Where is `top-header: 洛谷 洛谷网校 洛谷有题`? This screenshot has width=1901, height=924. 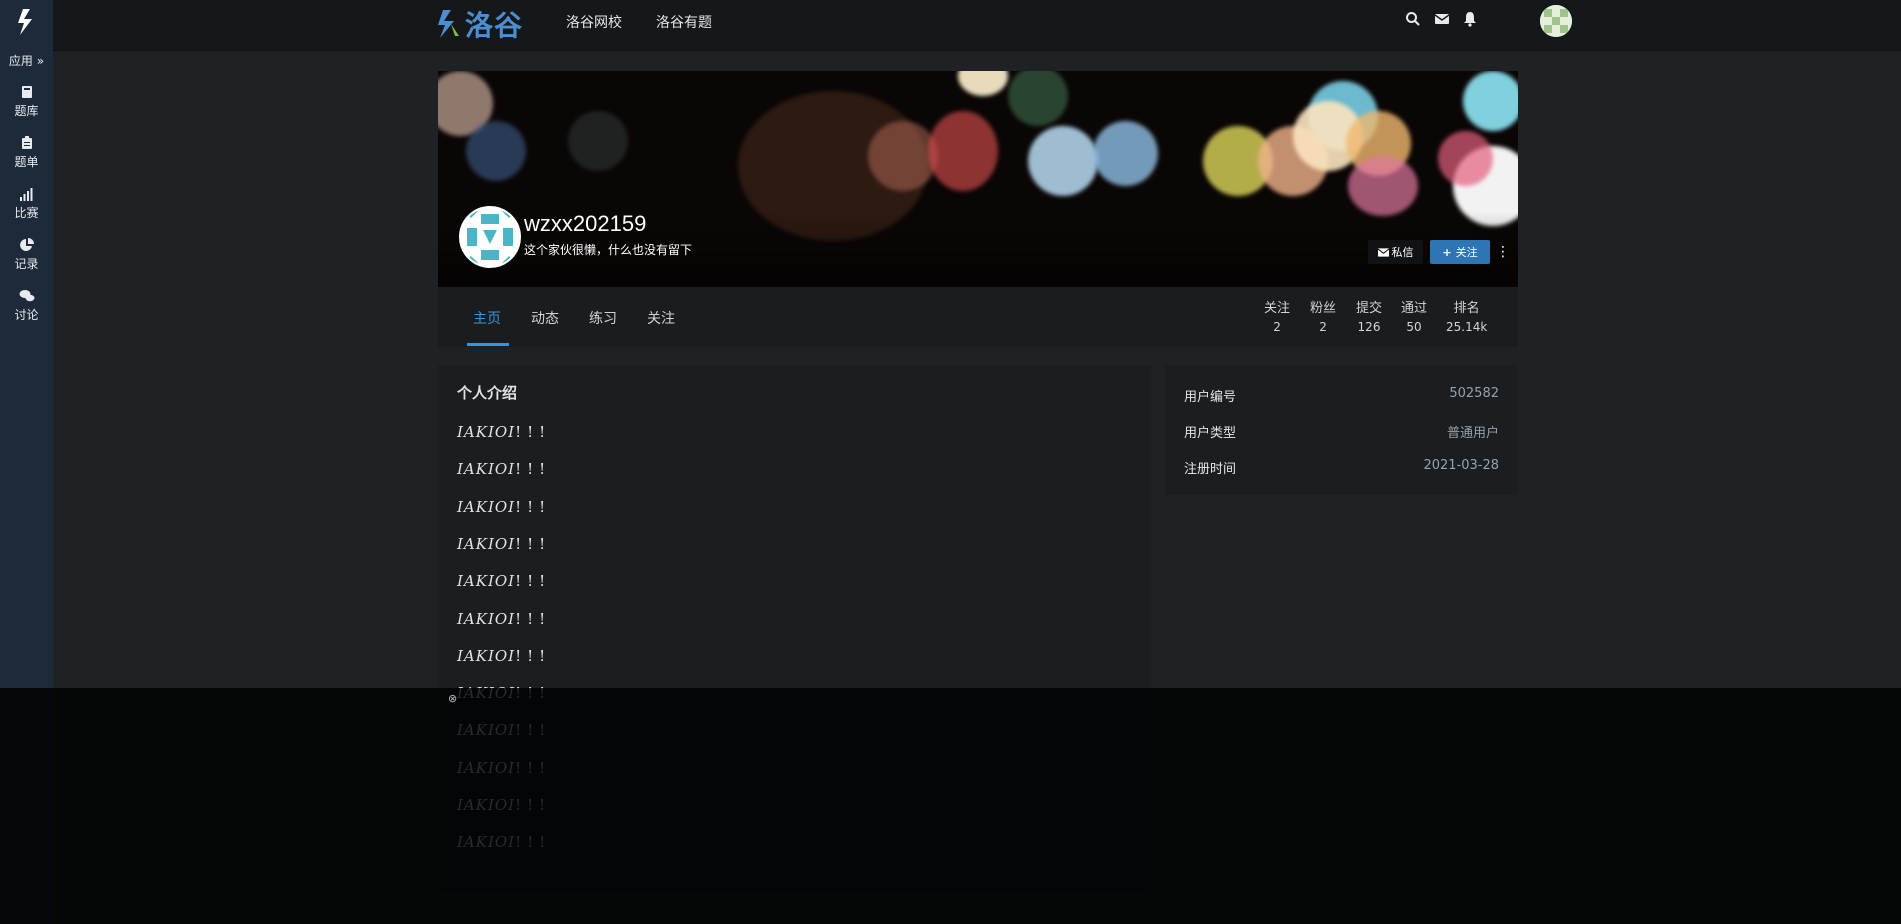
top-header: 洛谷 洛谷网校 洛谷有题 is located at coordinates (977, 25).